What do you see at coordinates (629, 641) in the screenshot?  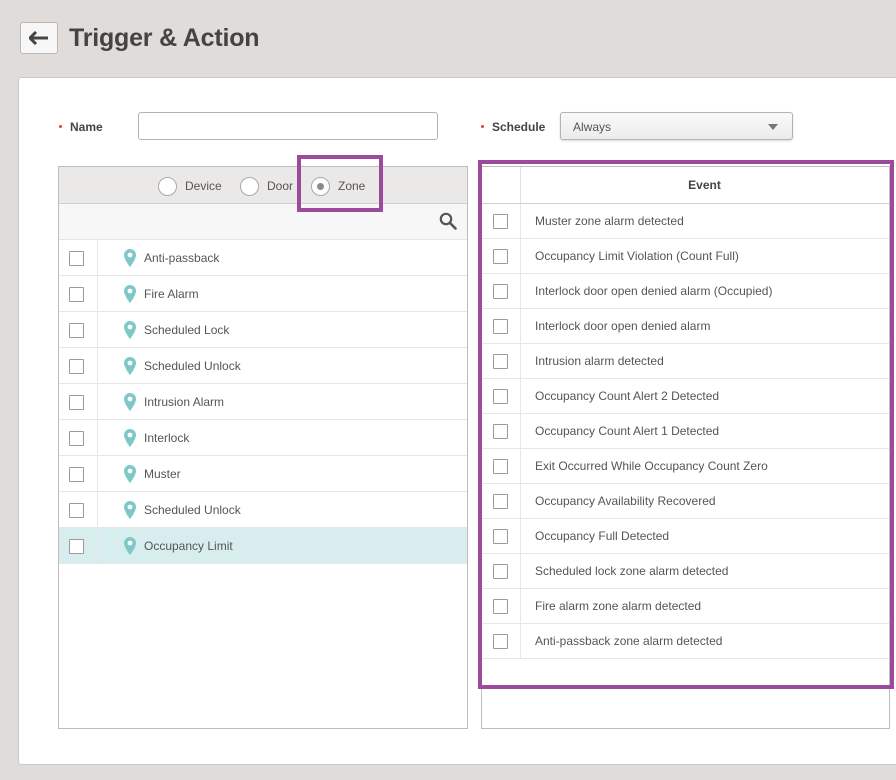 I see `event-label: Anti-passback zone alarm detected` at bounding box center [629, 641].